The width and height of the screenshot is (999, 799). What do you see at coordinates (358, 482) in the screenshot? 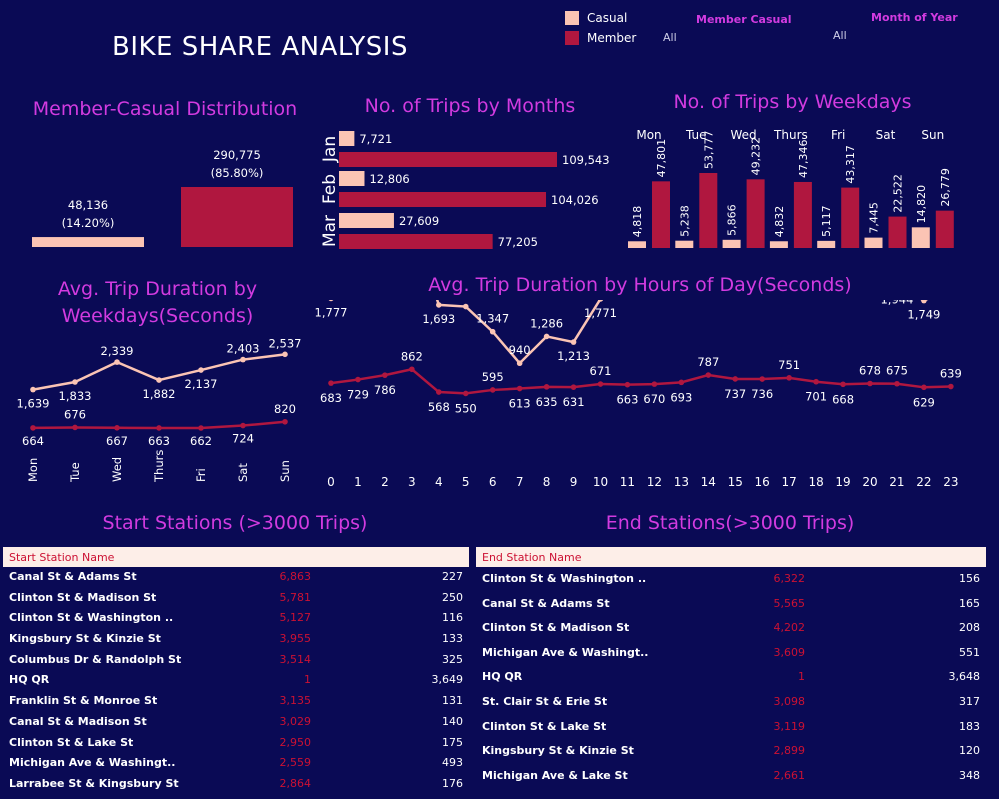
I see `duration-tick-label: 1` at bounding box center [358, 482].